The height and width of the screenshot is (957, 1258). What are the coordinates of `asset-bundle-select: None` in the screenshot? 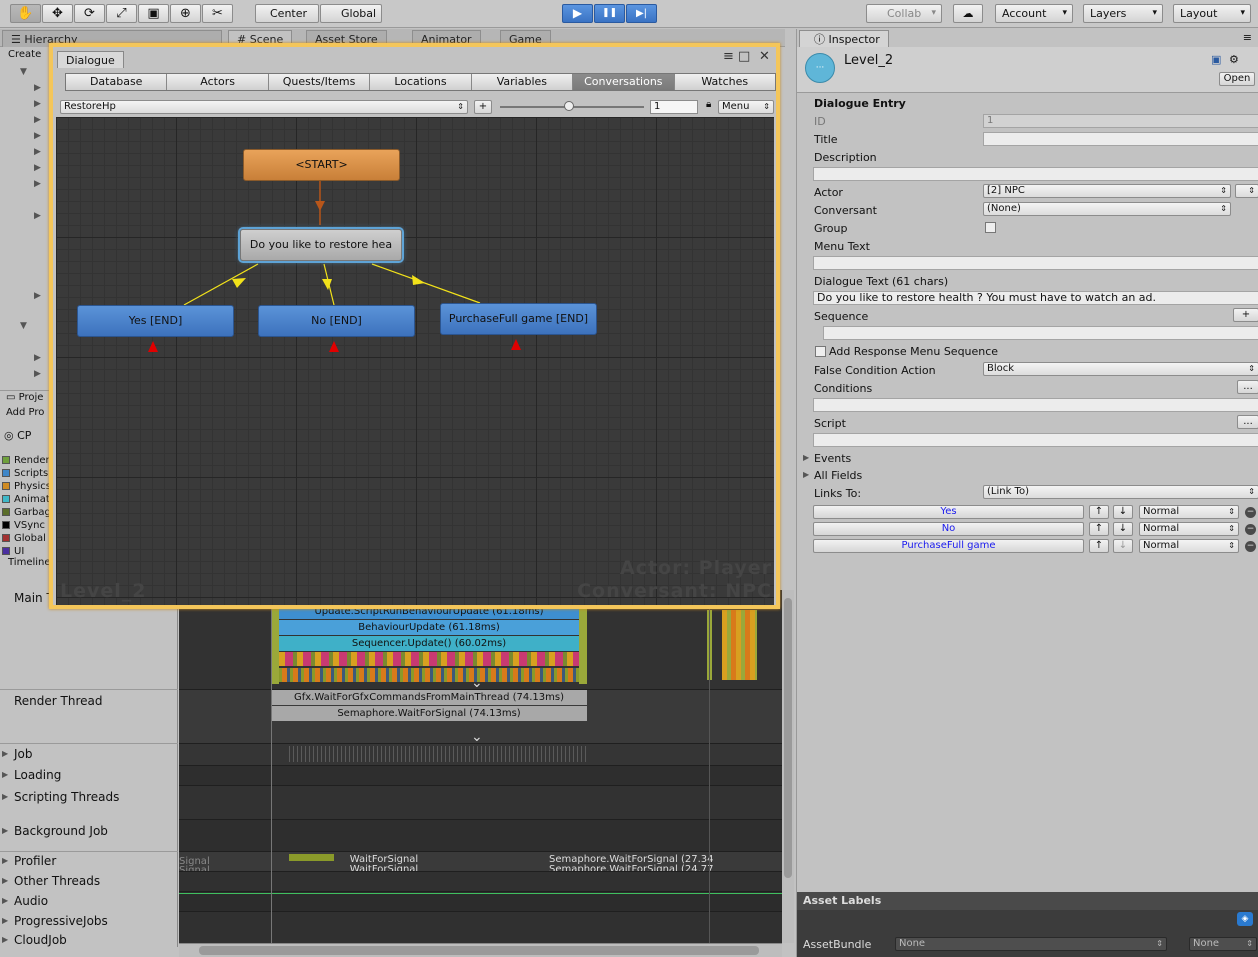 It's located at (1031, 944).